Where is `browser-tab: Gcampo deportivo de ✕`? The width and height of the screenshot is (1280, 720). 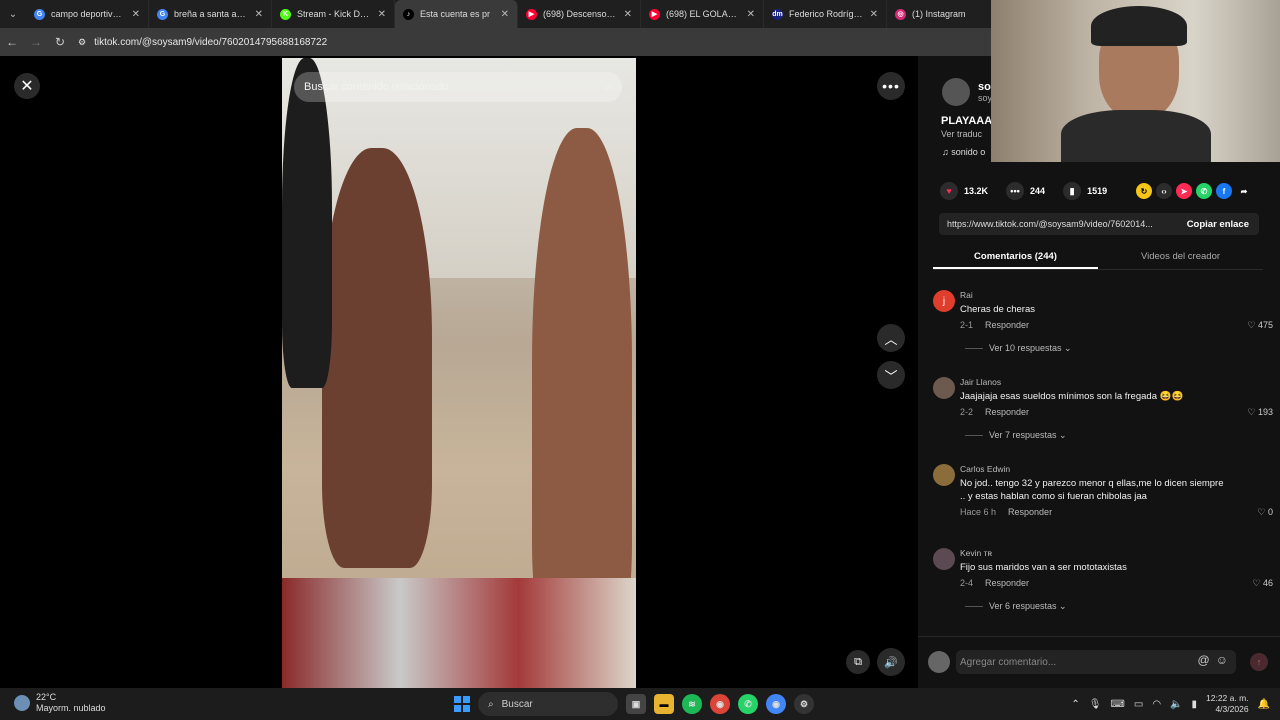
browser-tab: Gcampo deportivo de ✕ is located at coordinates (87, 14).